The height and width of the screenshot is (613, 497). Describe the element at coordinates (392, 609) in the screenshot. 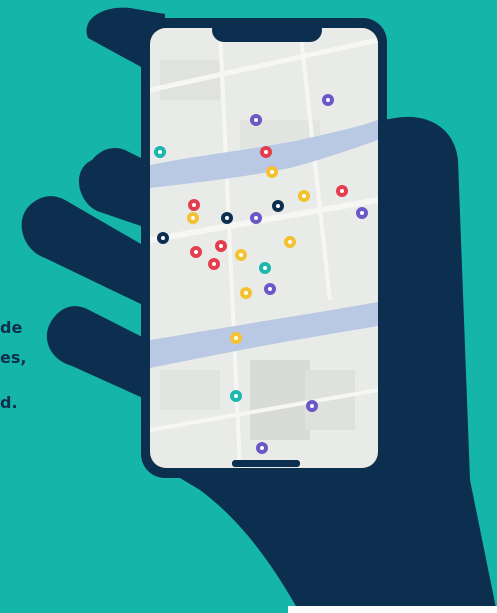

I see `corner-strip` at that location.